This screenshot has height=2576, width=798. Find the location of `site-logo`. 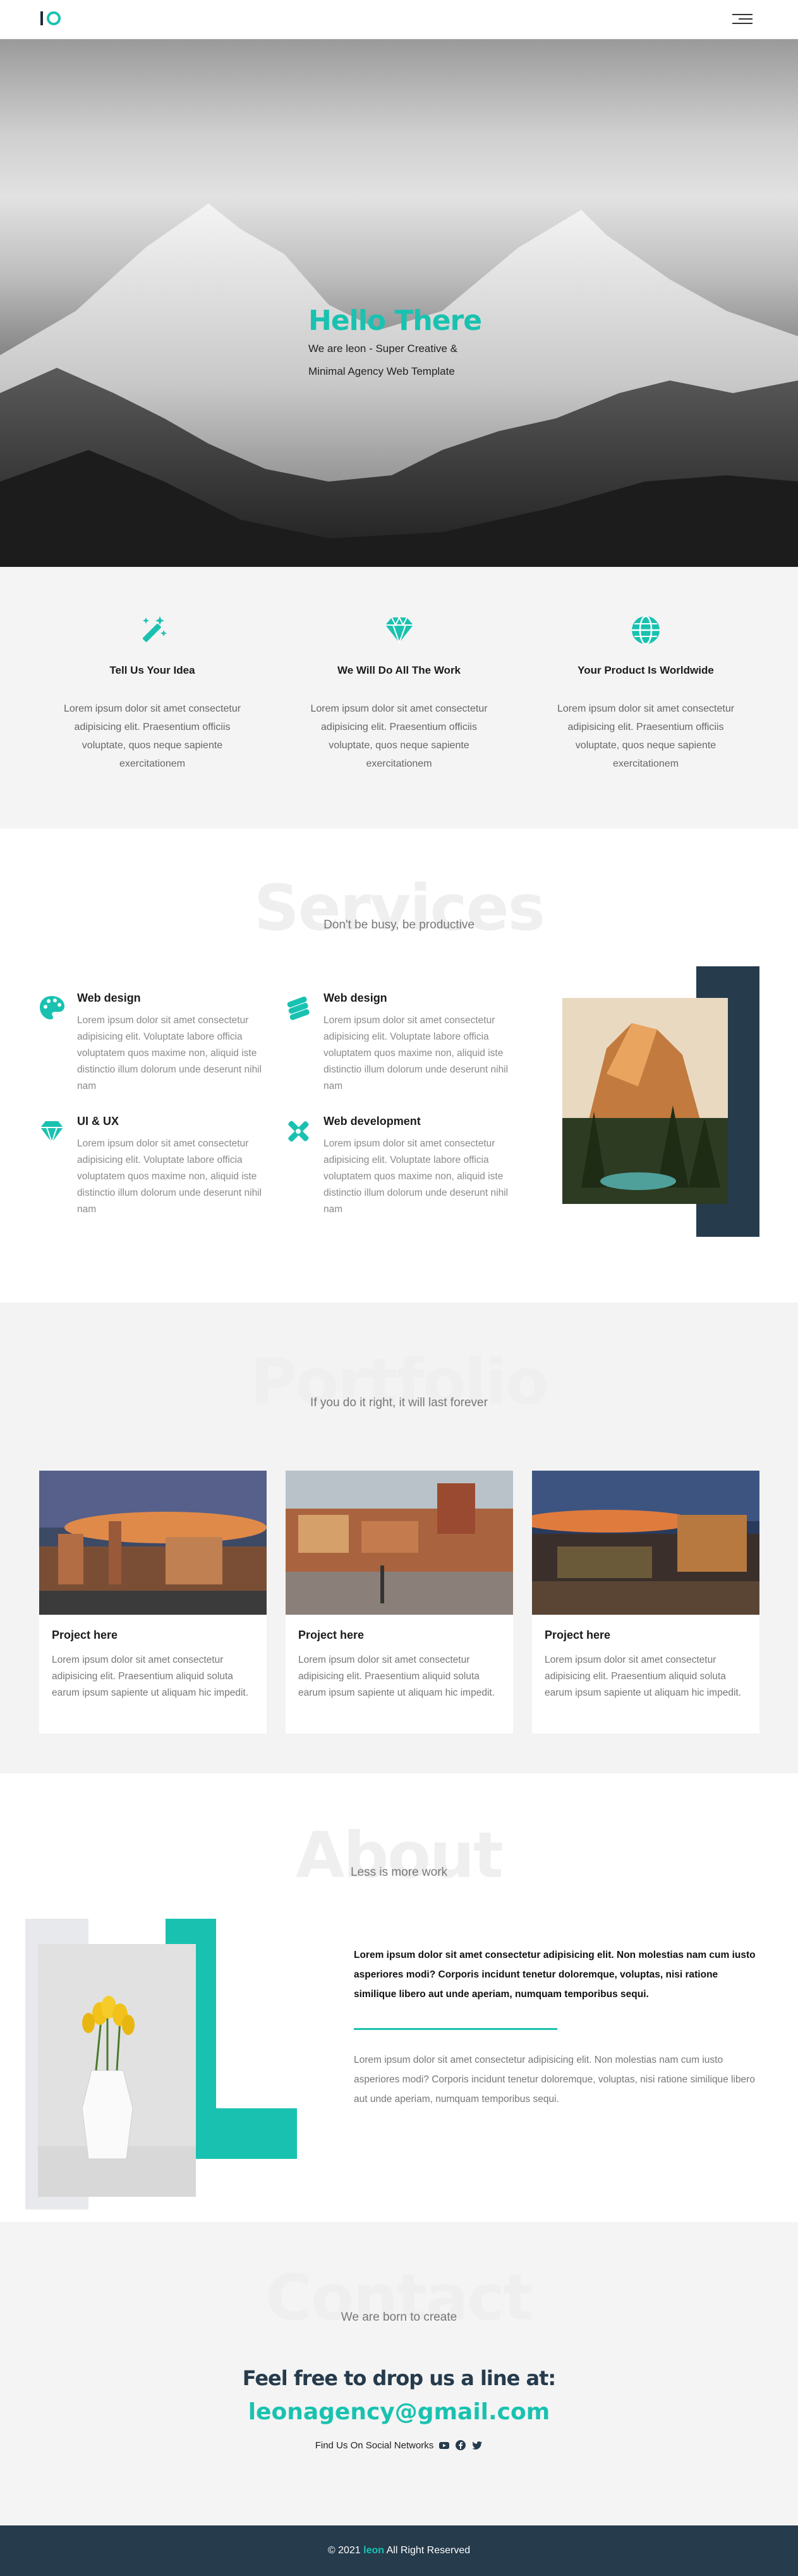

site-logo is located at coordinates (50, 18).